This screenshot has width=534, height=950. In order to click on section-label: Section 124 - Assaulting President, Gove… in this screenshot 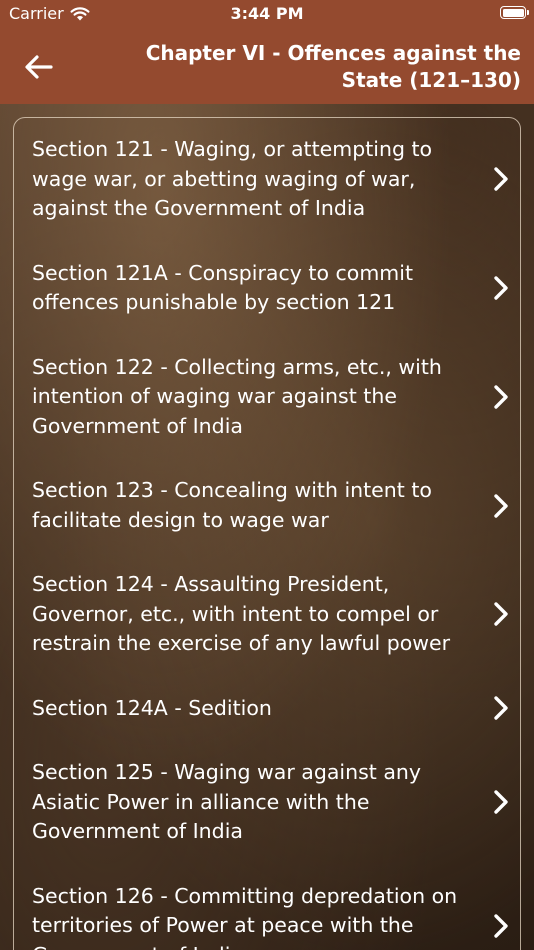, I will do `click(241, 613)`.